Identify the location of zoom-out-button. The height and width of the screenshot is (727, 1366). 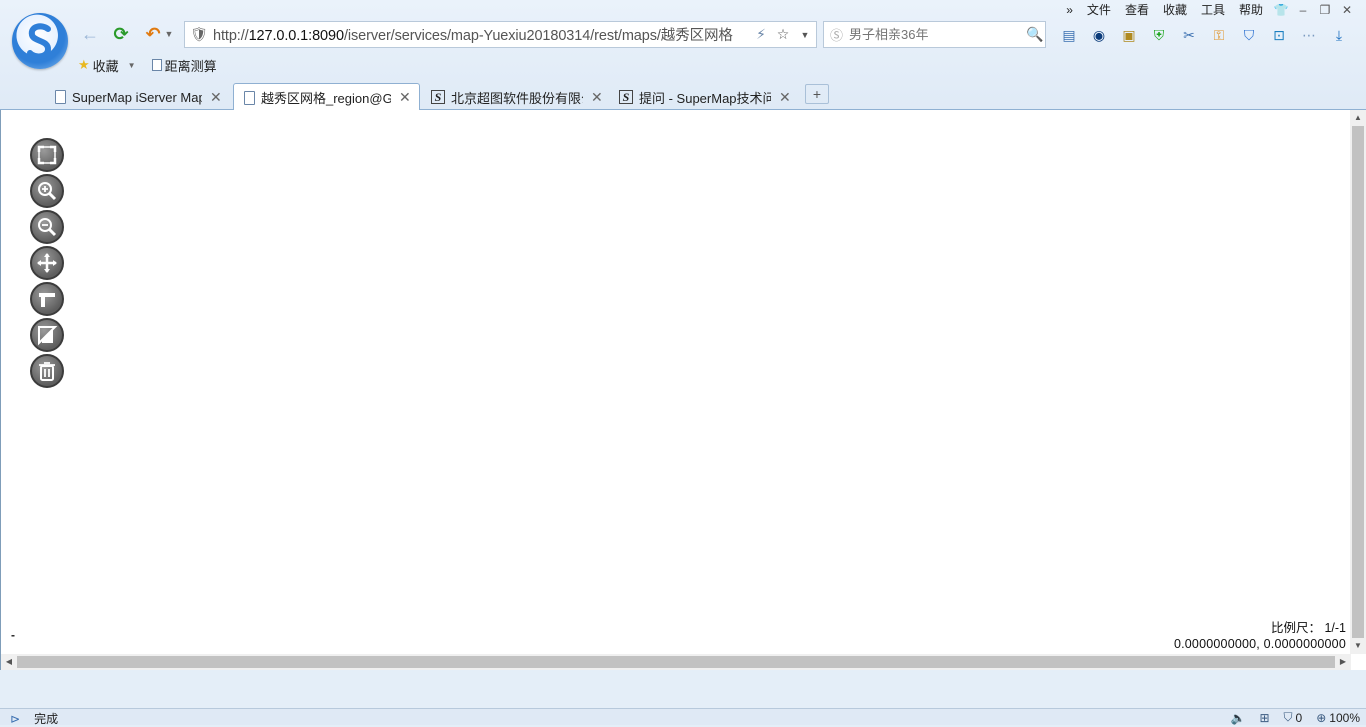
(47, 227).